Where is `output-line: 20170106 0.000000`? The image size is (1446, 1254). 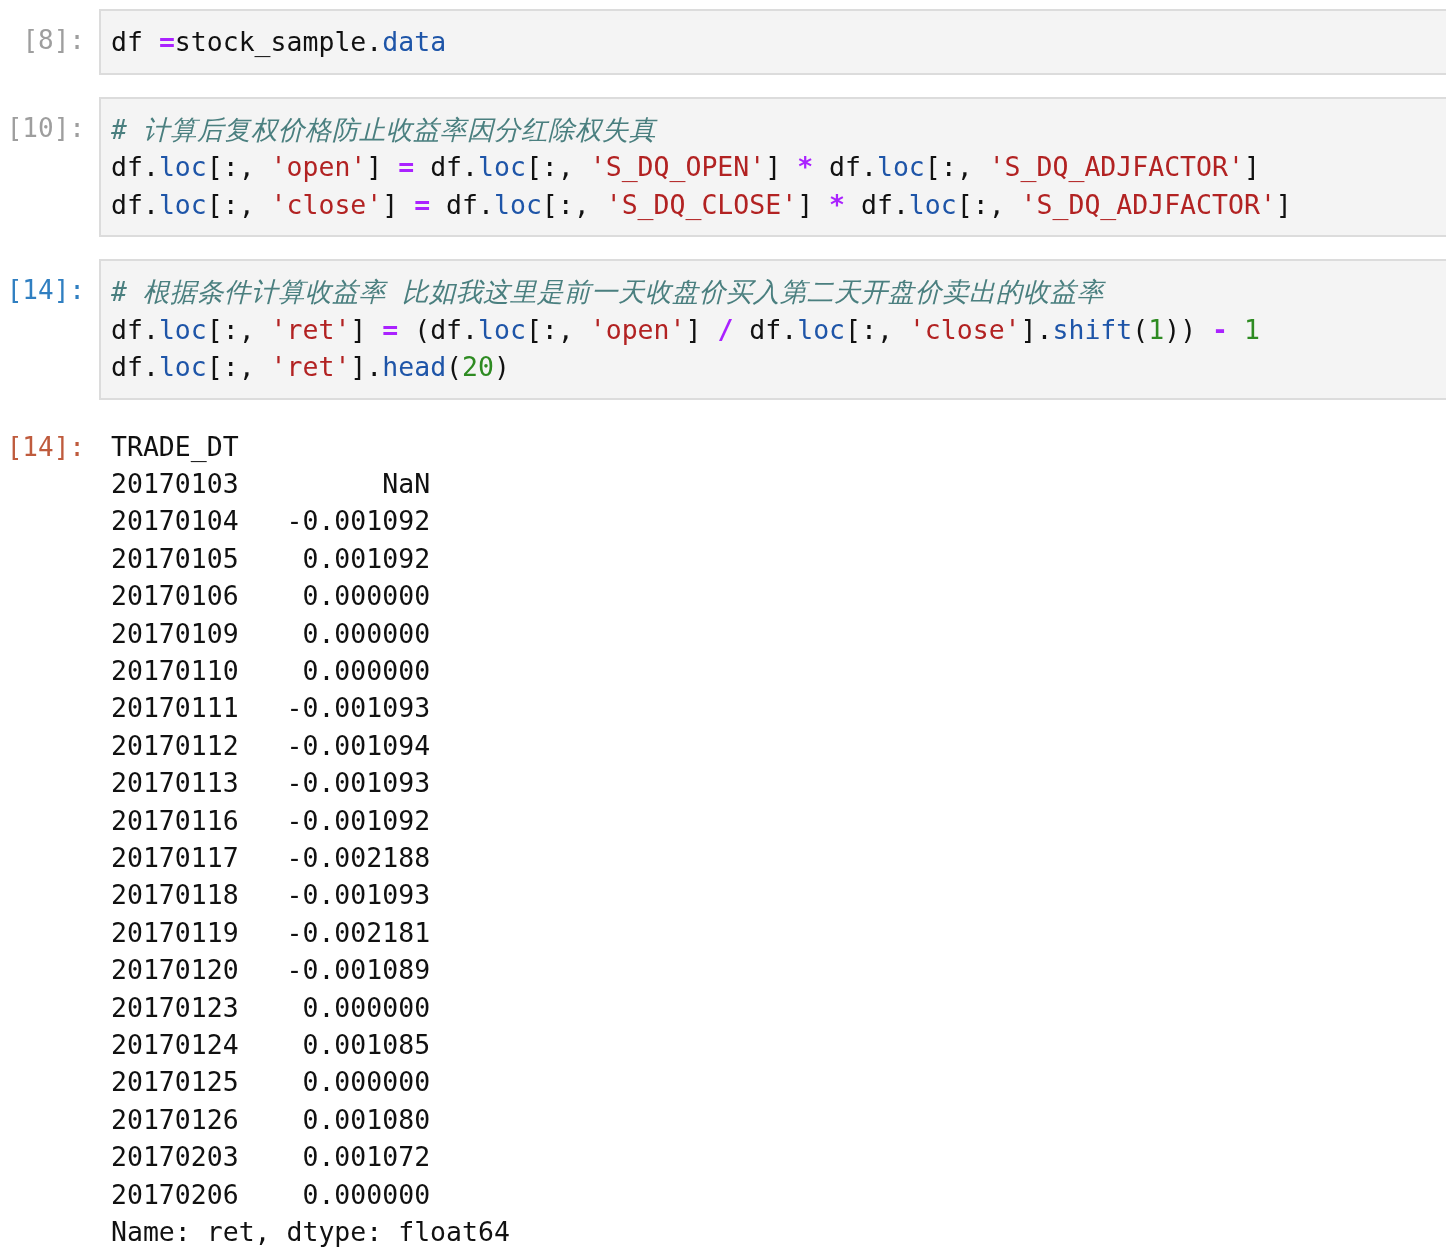 output-line: 20170106 0.000000 is located at coordinates (271, 596).